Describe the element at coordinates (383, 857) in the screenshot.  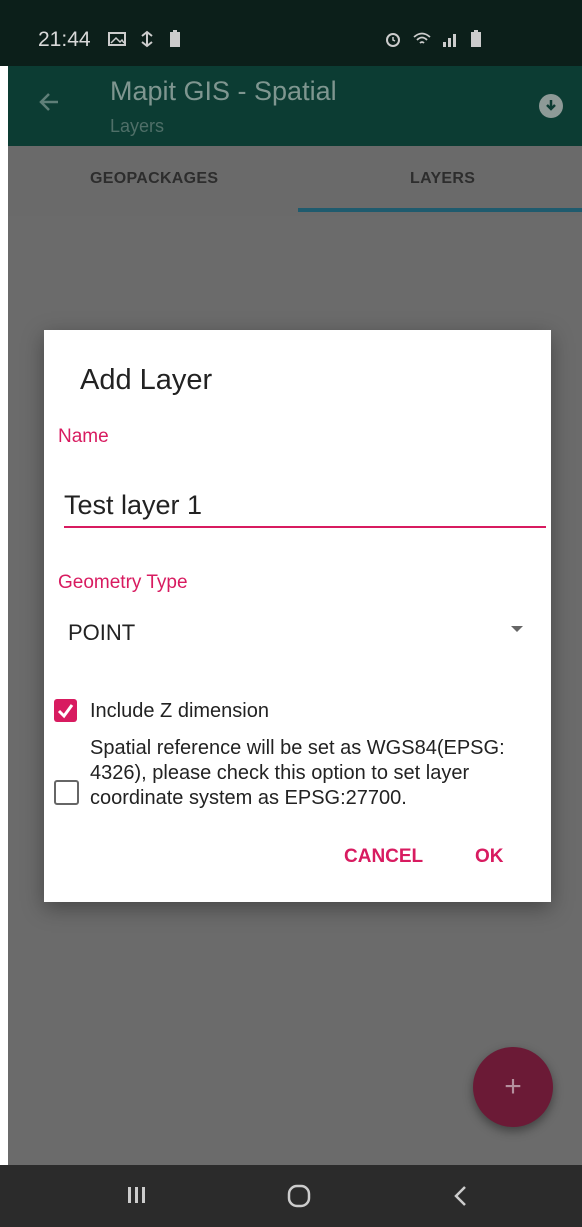
I see `cancel-button: CANCEL` at that location.